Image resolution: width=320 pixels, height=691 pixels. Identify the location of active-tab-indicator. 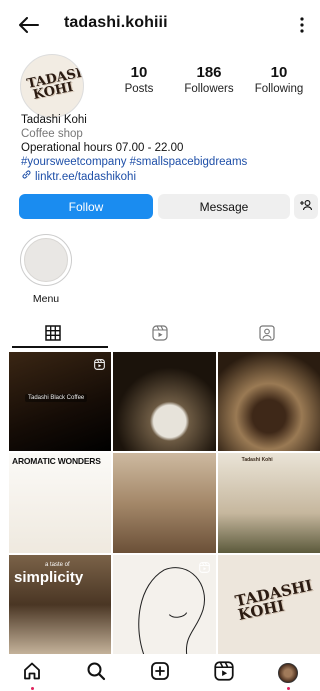
(60, 347).